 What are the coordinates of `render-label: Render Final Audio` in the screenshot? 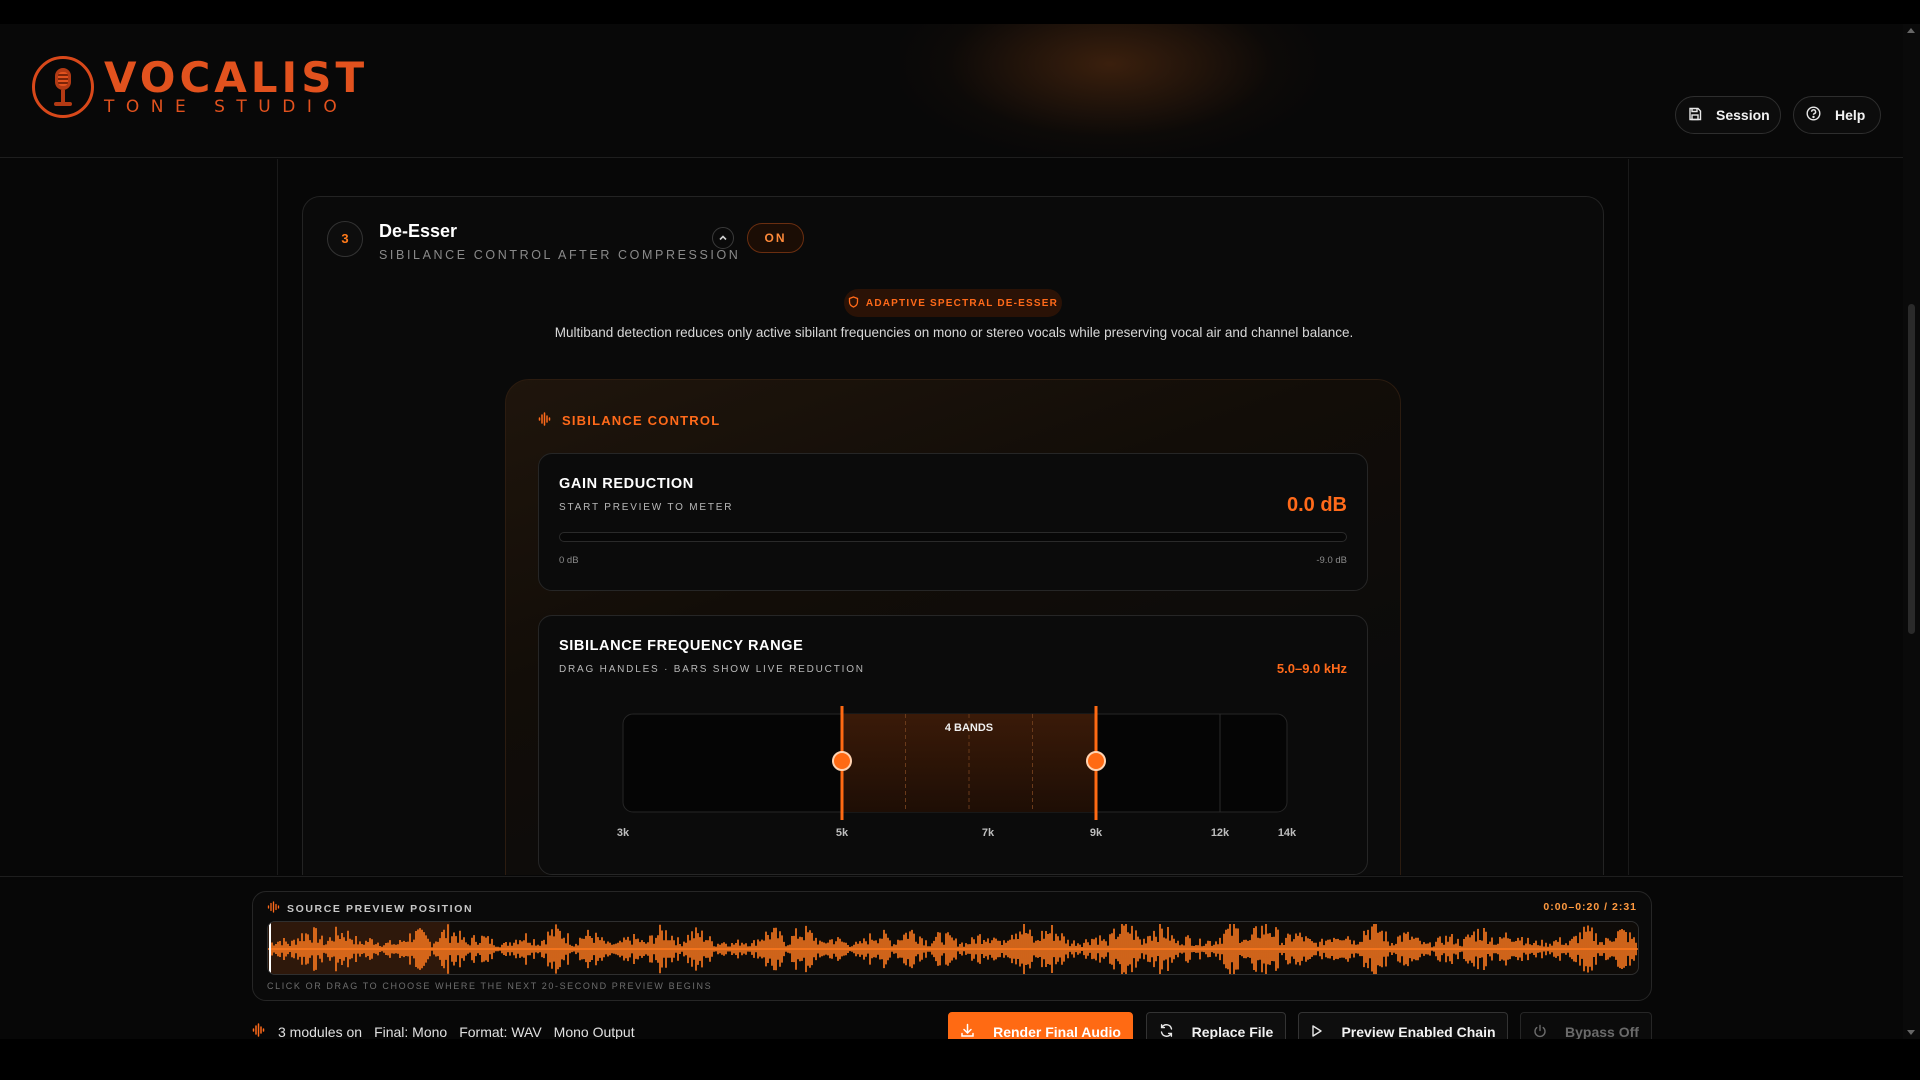 It's located at (1057, 1031).